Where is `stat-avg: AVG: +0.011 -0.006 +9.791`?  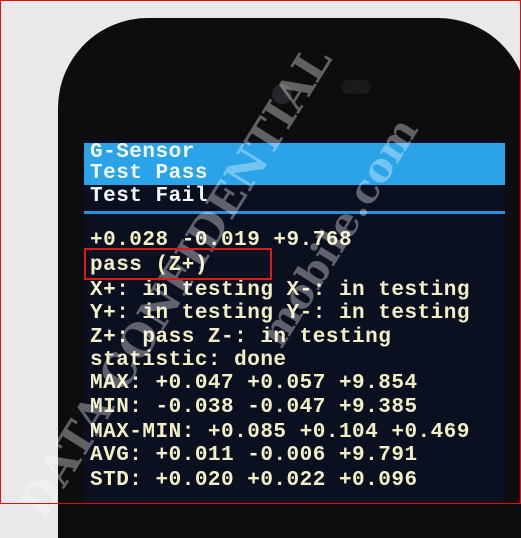 stat-avg: AVG: +0.011 -0.006 +9.791 is located at coordinates (254, 455).